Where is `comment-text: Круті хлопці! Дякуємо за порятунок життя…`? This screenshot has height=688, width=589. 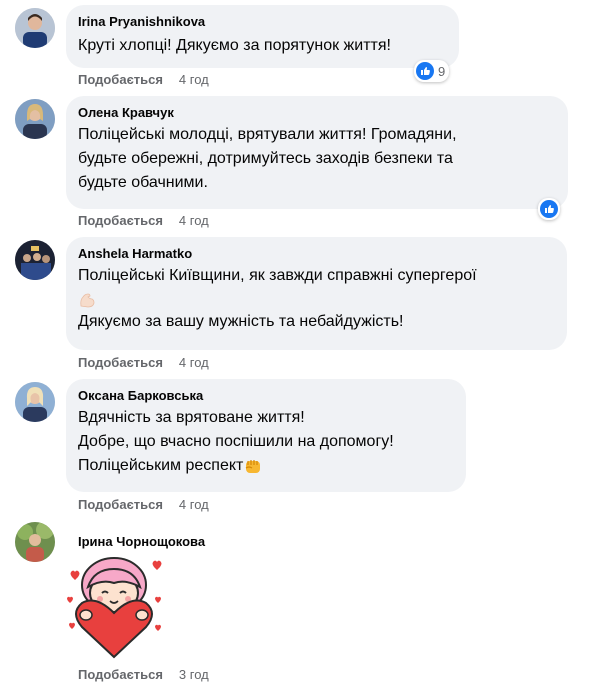
comment-text: Круті хлопці! Дякуємо за порятунок життя… is located at coordinates (234, 45).